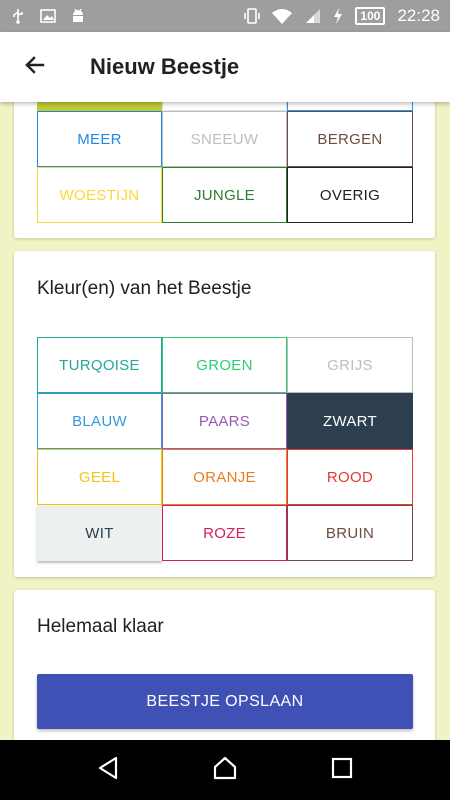 The width and height of the screenshot is (450, 800). Describe the element at coordinates (252, 16) in the screenshot. I see `vibrate-icon` at that location.